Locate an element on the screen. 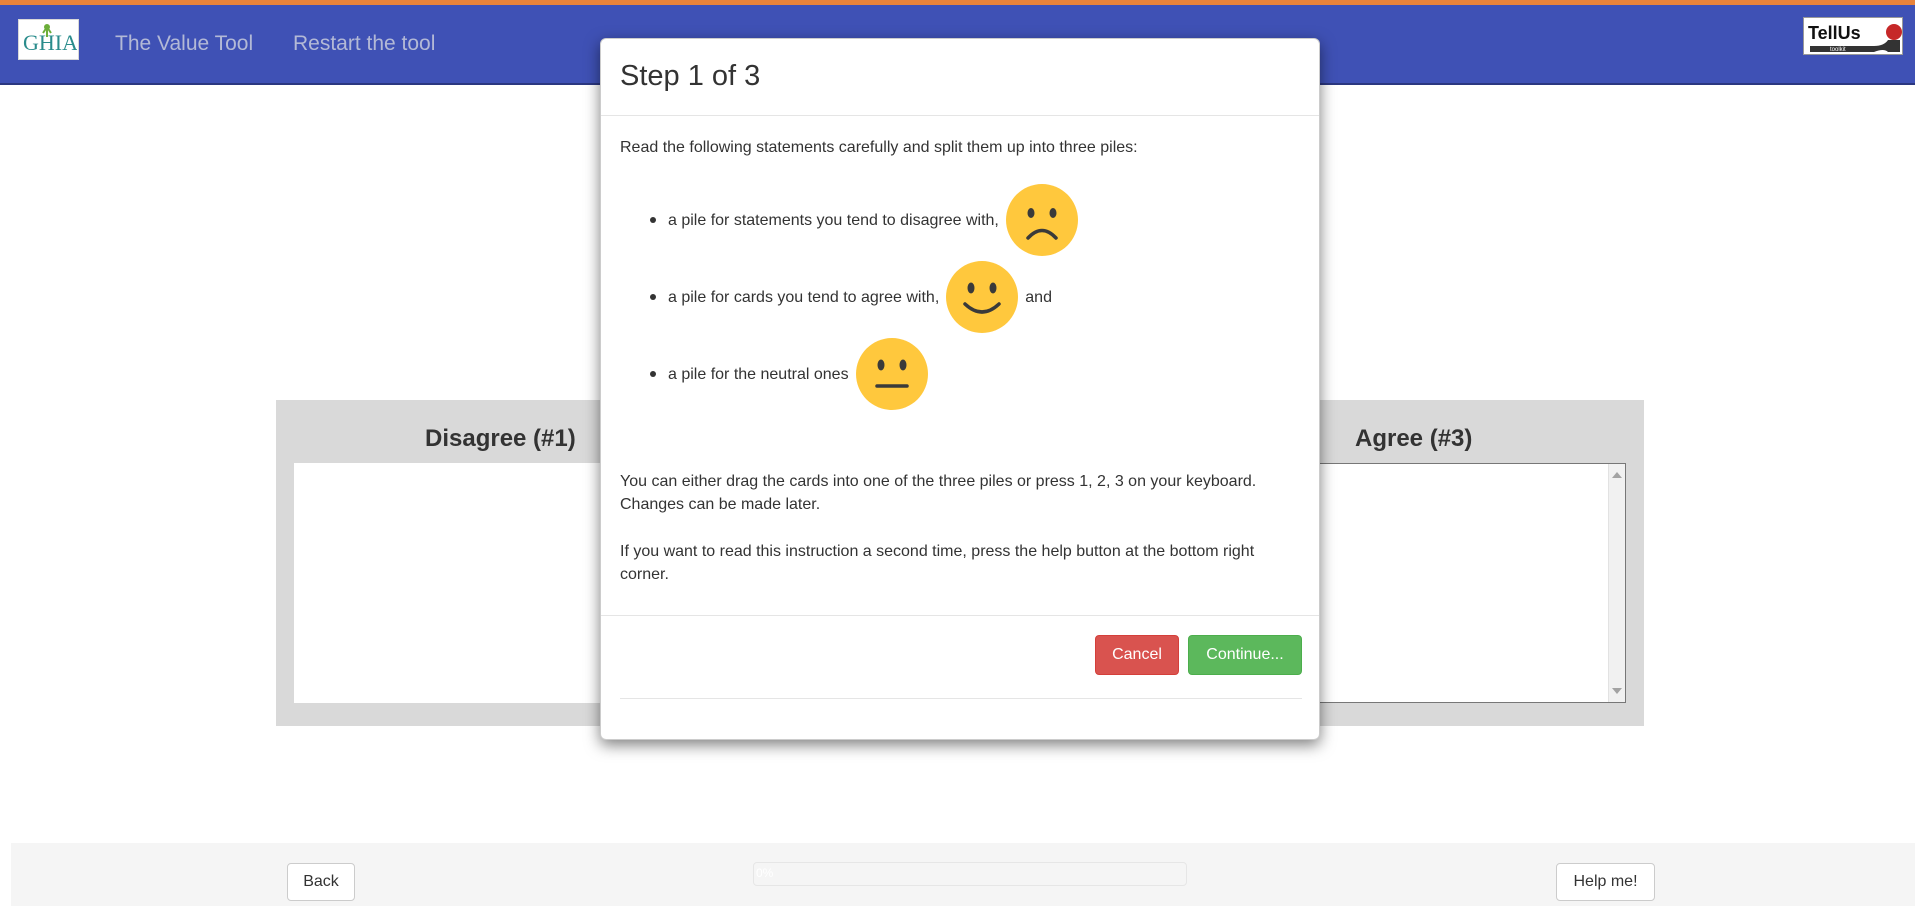 This screenshot has width=1915, height=906. bullet-neutral: a pile for the neutral ones is located at coordinates (792, 374).